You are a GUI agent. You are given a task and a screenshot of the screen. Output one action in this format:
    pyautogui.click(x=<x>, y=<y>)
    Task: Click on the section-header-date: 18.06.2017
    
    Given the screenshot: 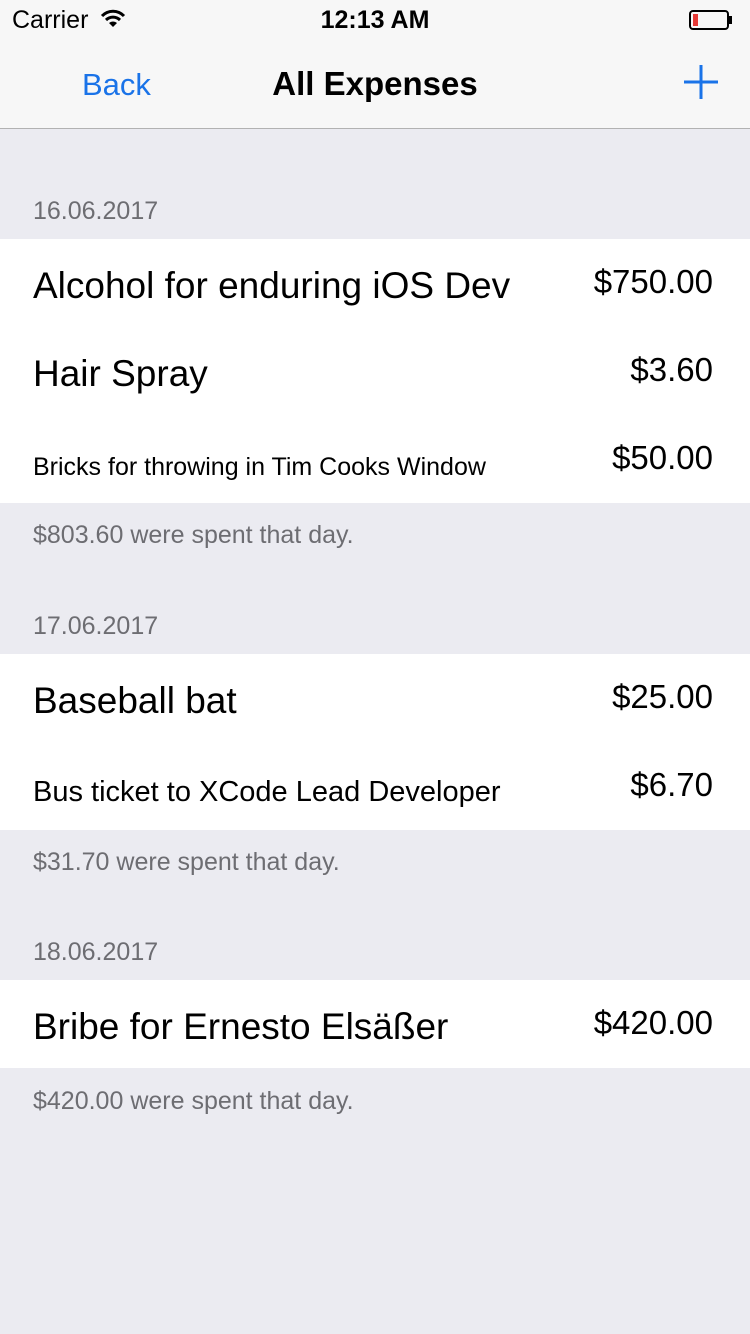 What is the action you would take?
    pyautogui.click(x=96, y=952)
    